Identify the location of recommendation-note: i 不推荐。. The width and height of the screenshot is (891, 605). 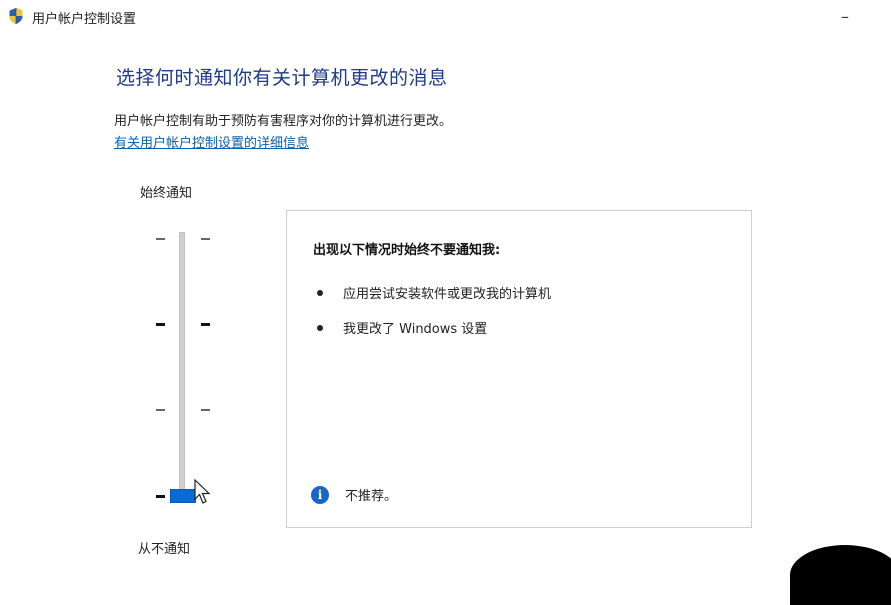
(354, 494).